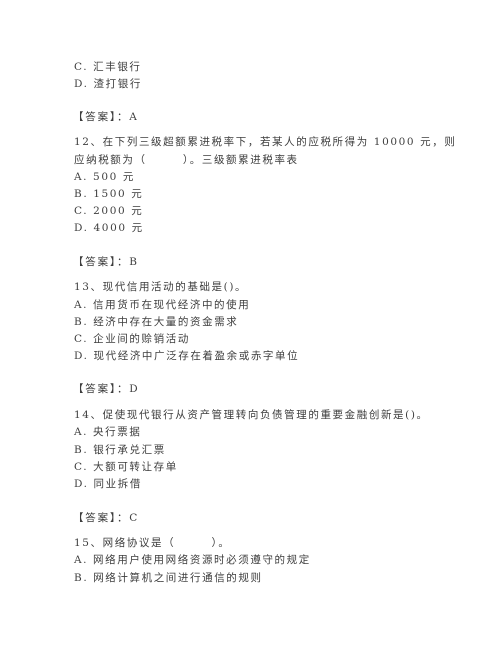  I want to click on q11-answer: 【答案】：A, so click(106, 117).